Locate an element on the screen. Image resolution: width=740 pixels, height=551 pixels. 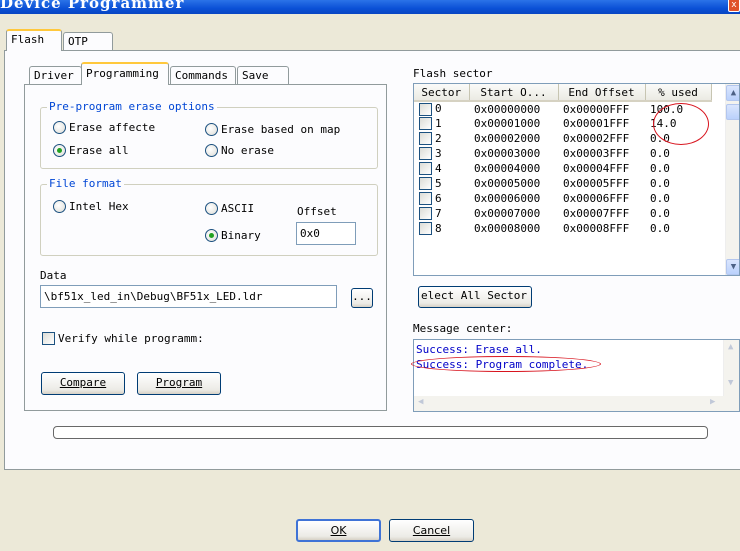
flash-sector-scrollbar: ▲ ▼ is located at coordinates (732, 179).